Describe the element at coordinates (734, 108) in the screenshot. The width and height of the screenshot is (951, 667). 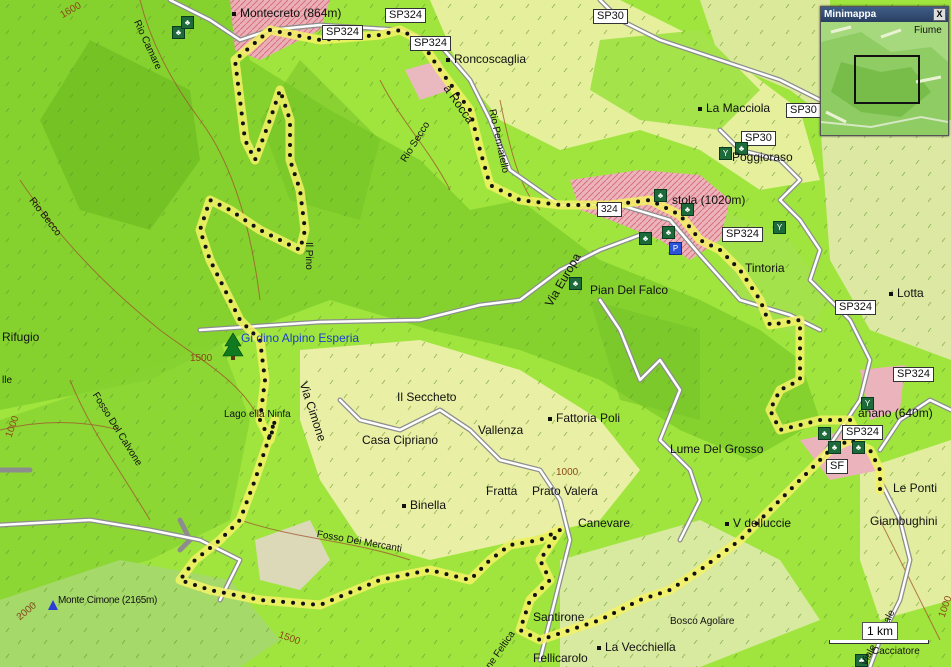
I see `place-la-macciola: La Macciola` at that location.